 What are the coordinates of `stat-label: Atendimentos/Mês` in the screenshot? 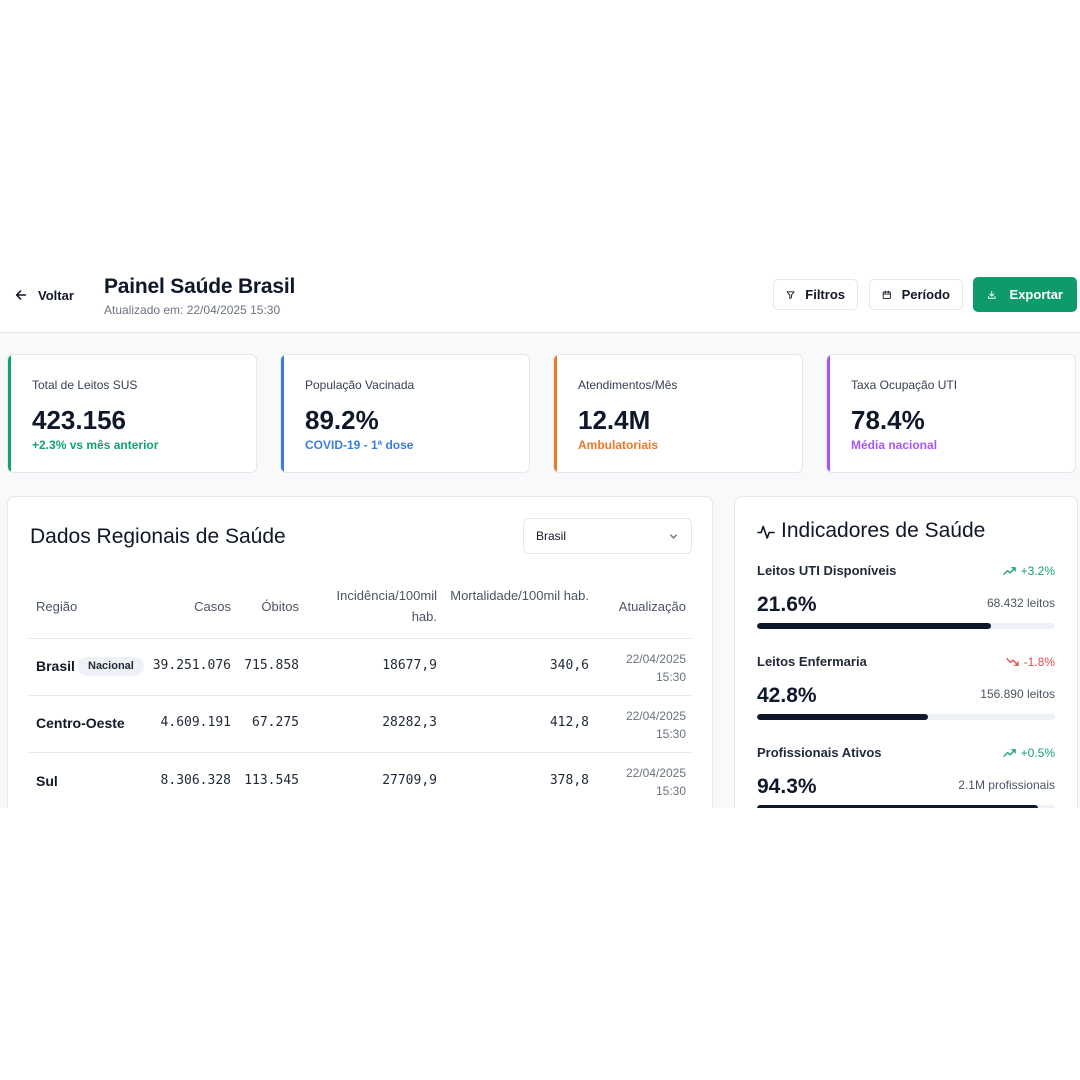 It's located at (628, 385).